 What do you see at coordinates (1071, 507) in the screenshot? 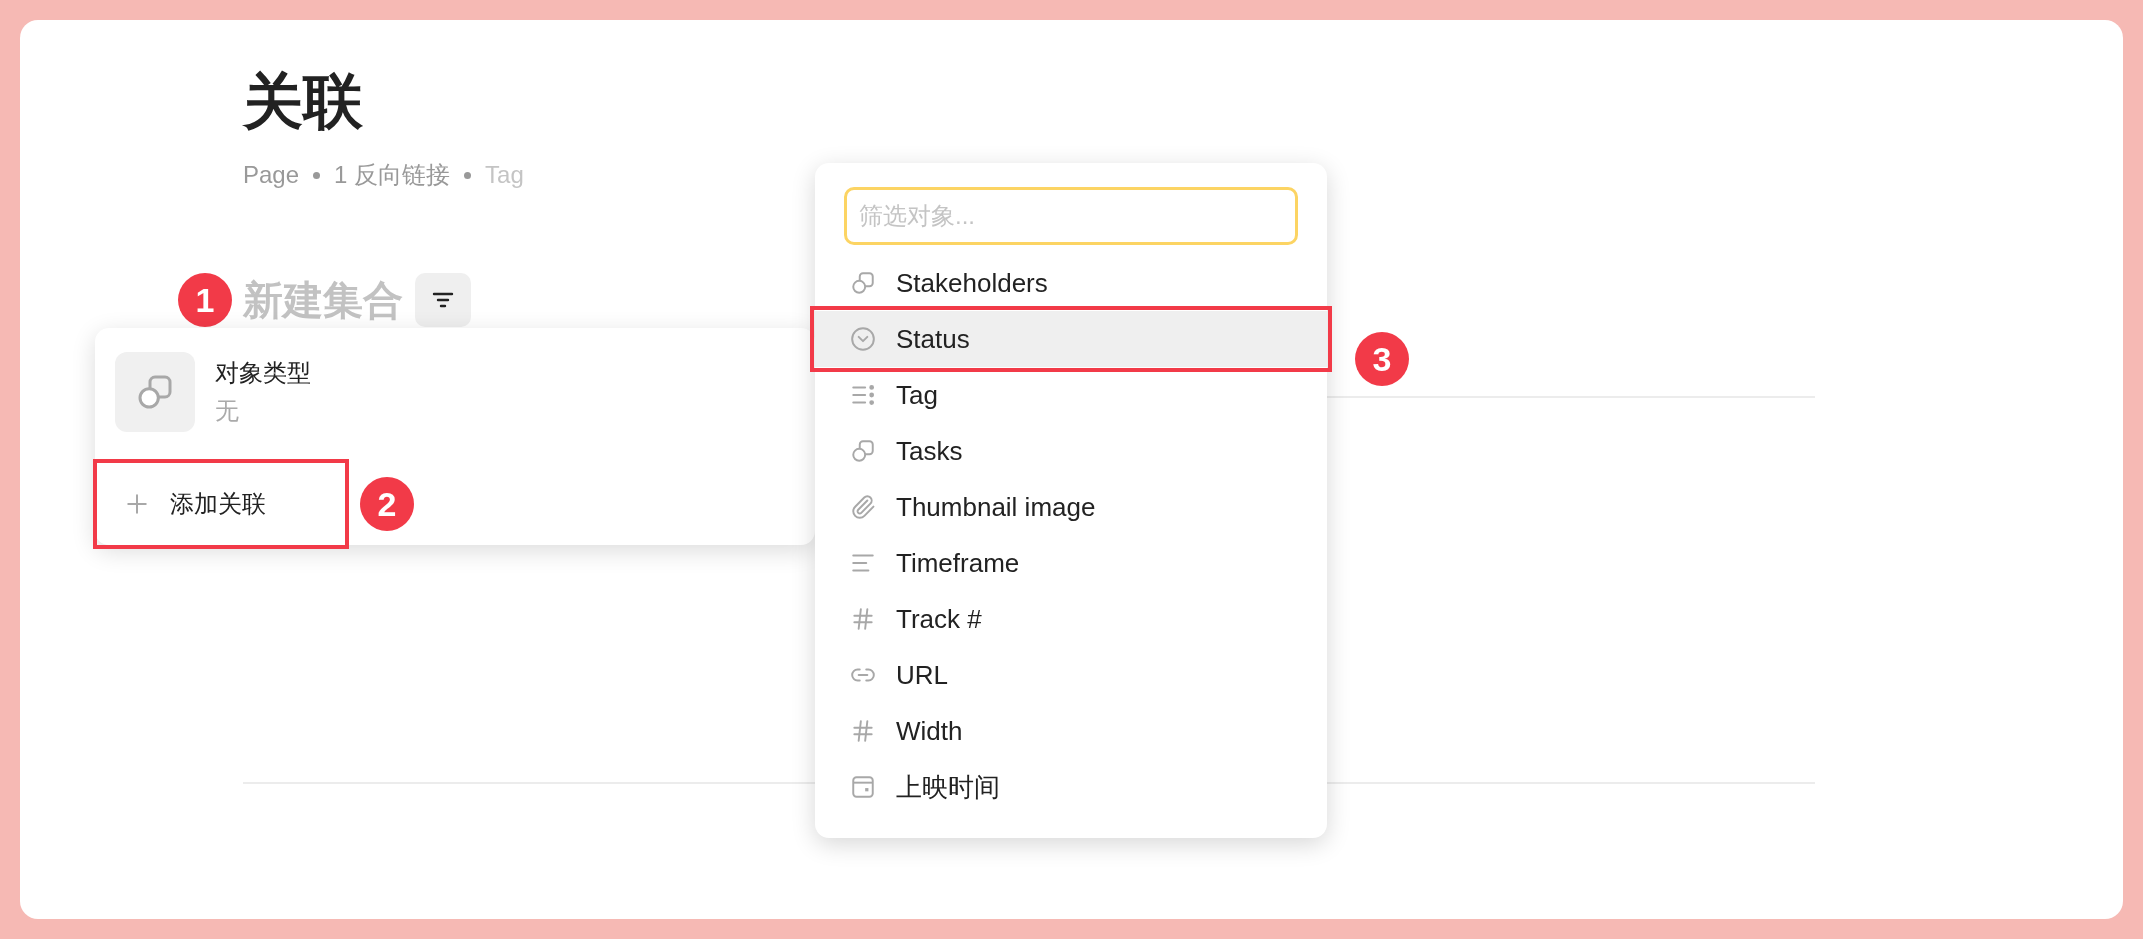
I see `object-menu-item: Thumbnail image` at bounding box center [1071, 507].